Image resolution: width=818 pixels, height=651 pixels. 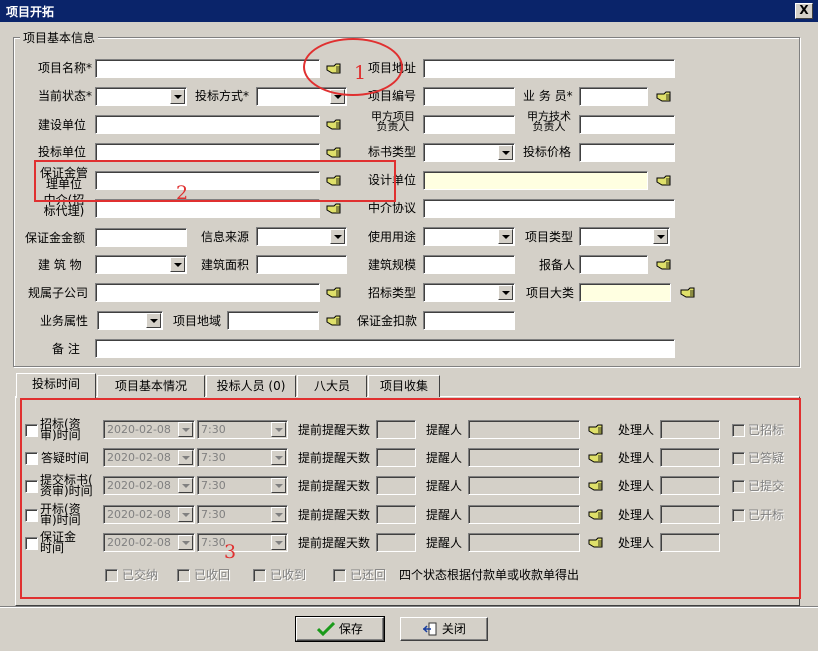 What do you see at coordinates (469, 96) in the screenshot?
I see `project-no-input` at bounding box center [469, 96].